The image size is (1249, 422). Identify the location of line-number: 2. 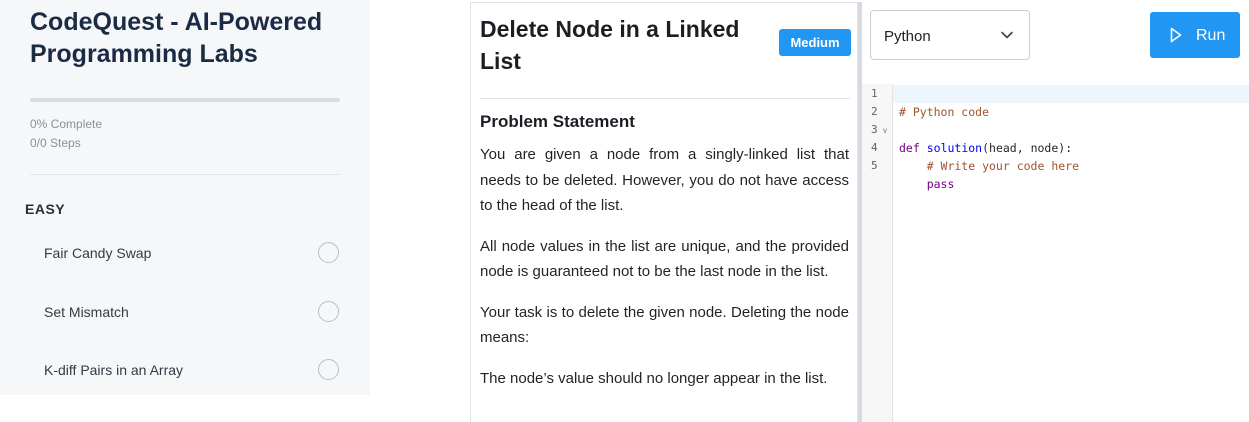
(874, 111).